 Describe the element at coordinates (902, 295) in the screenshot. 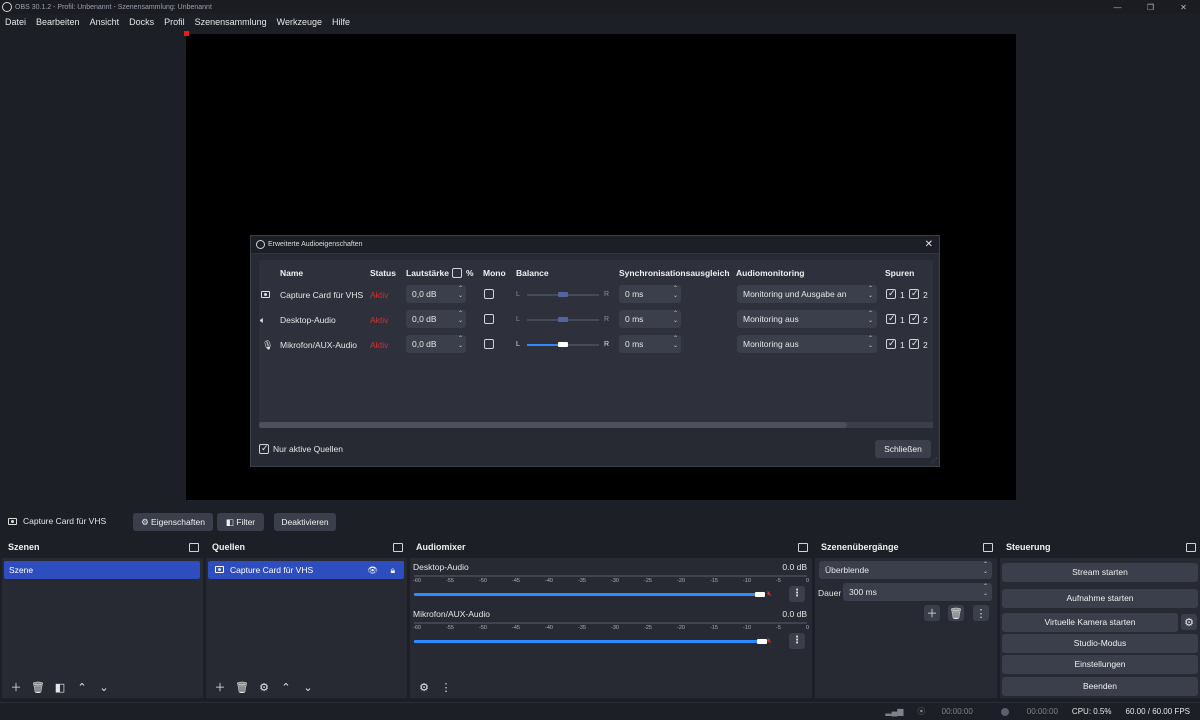

I see `track1-label: 1` at that location.